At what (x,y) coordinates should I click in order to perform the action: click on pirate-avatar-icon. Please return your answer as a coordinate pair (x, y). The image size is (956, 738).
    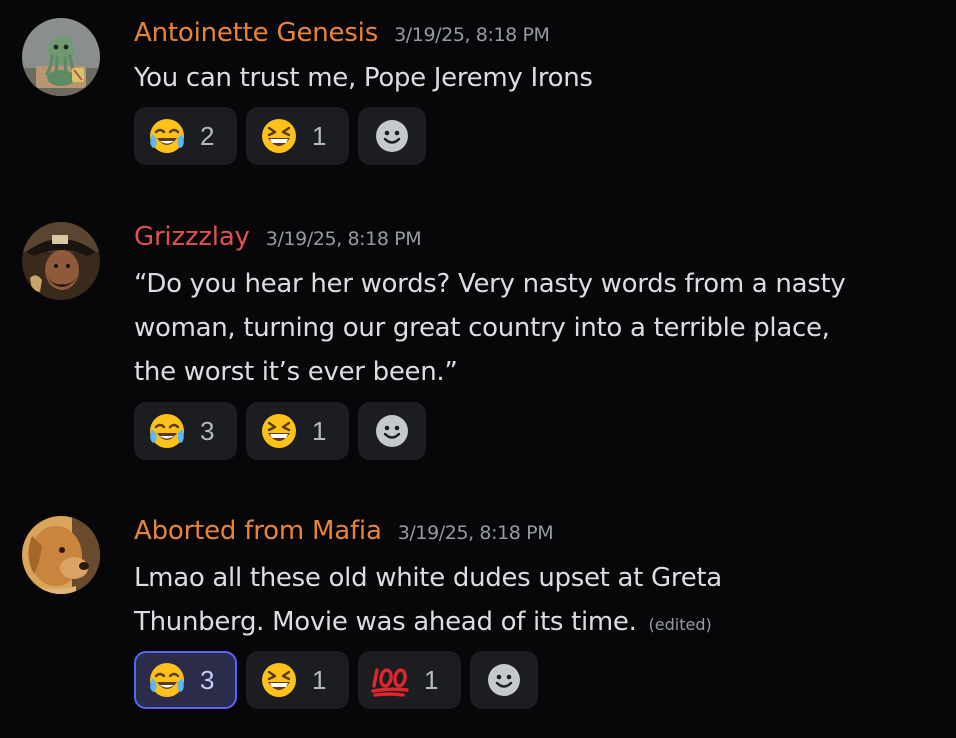
    Looking at the image, I should click on (61, 261).